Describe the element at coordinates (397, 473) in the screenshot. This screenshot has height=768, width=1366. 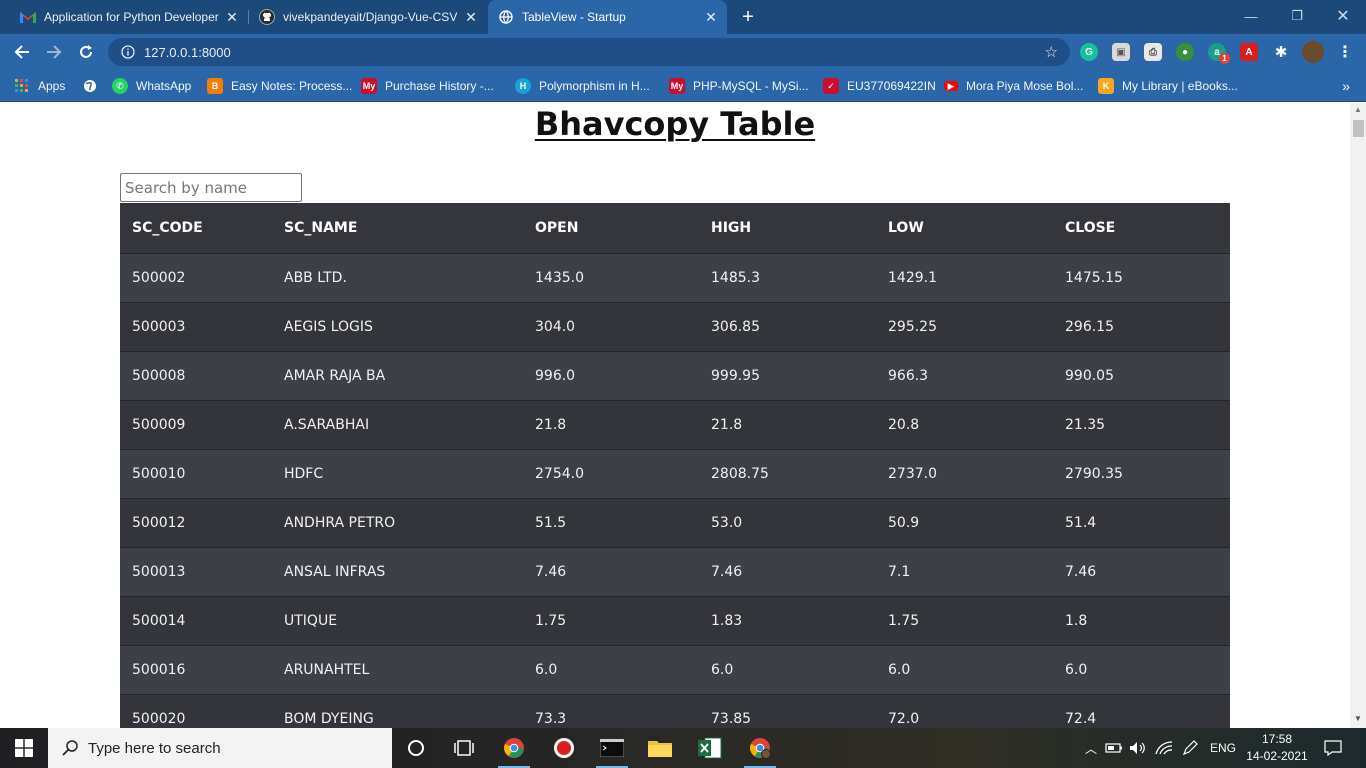
I see `table-cell: HDFC` at that location.